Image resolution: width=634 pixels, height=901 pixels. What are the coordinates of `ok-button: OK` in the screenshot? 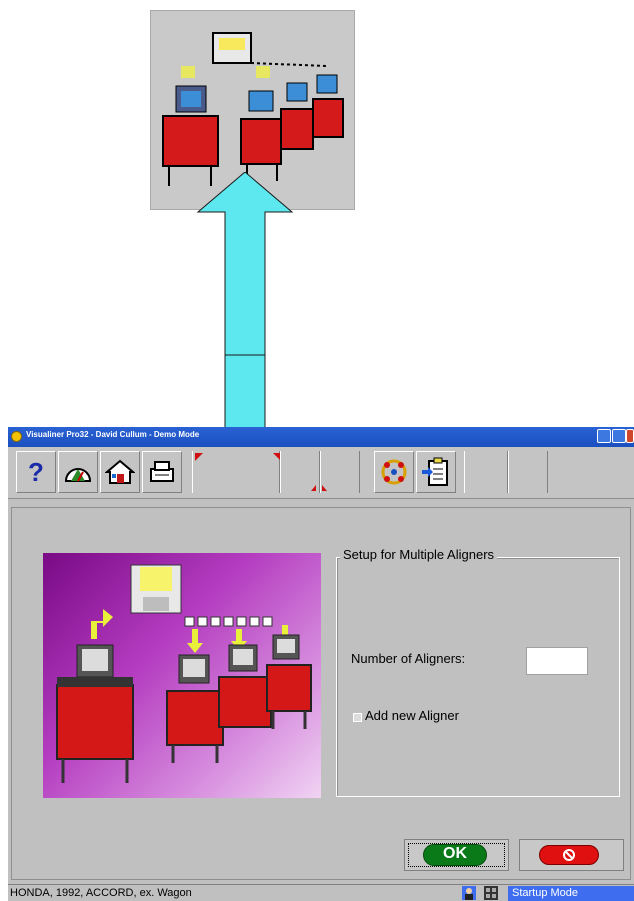 It's located at (456, 855).